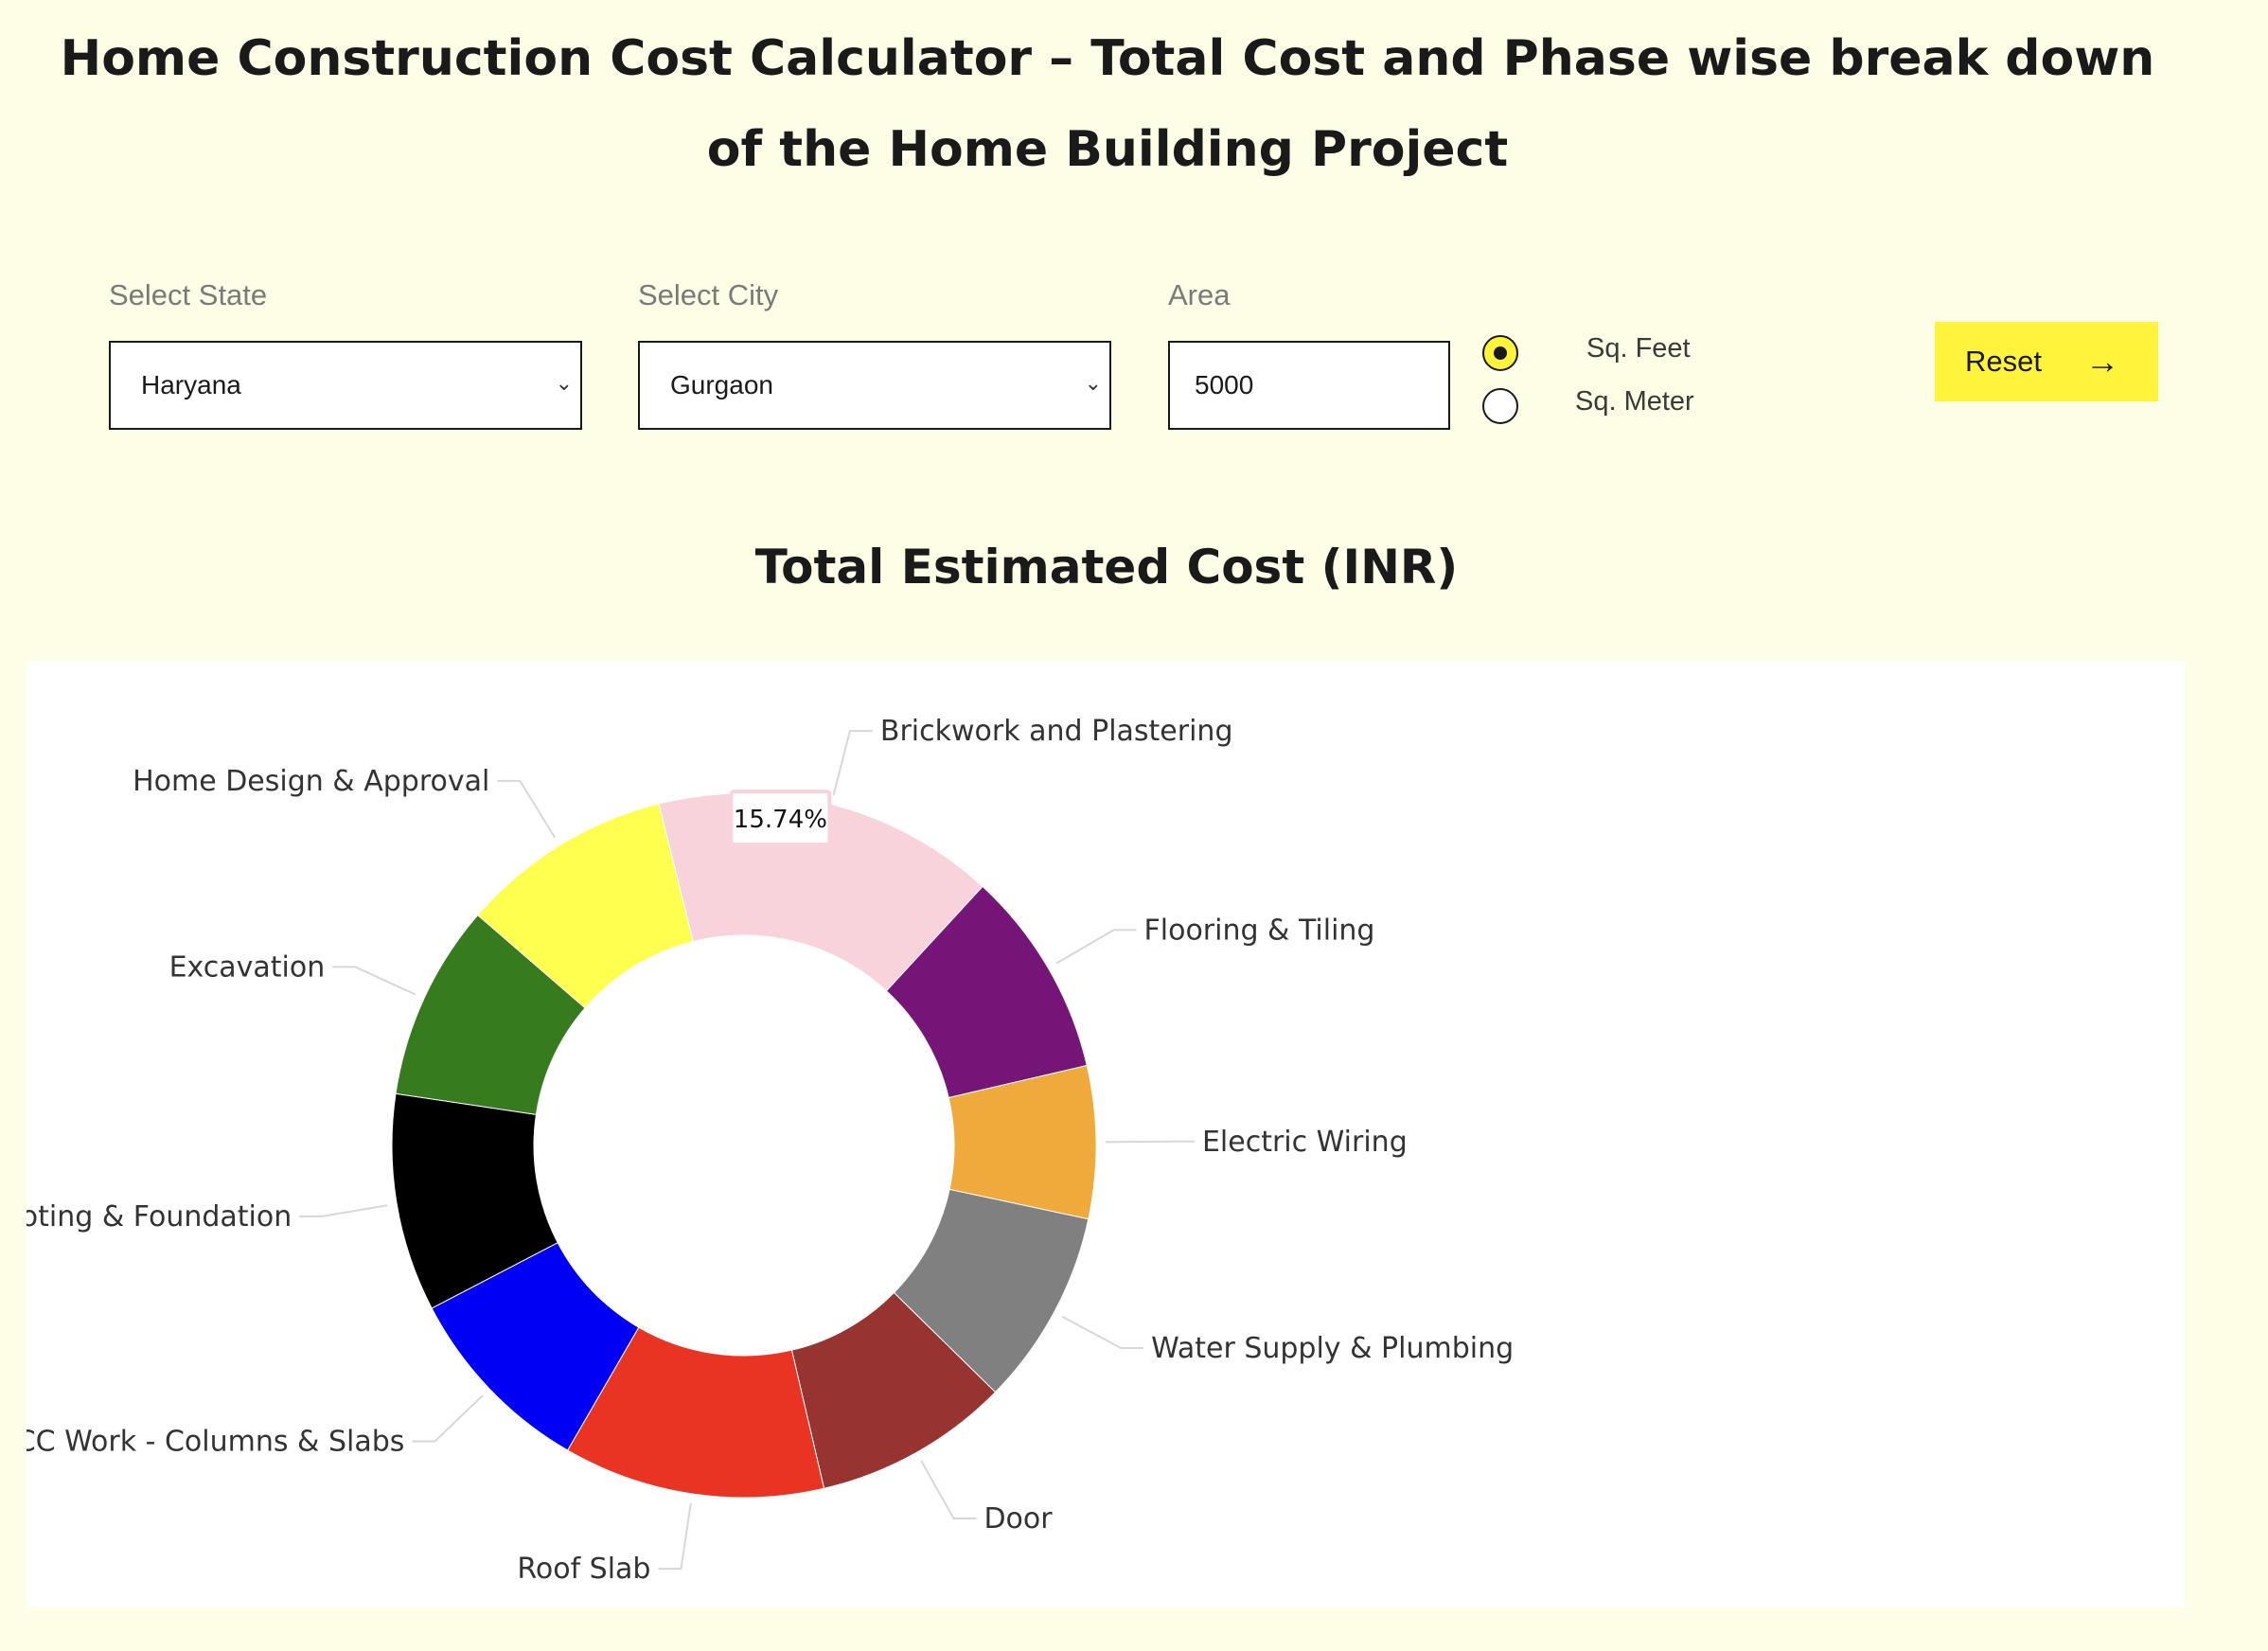  What do you see at coordinates (374, 981) in the screenshot?
I see `leader-line-excavation` at bounding box center [374, 981].